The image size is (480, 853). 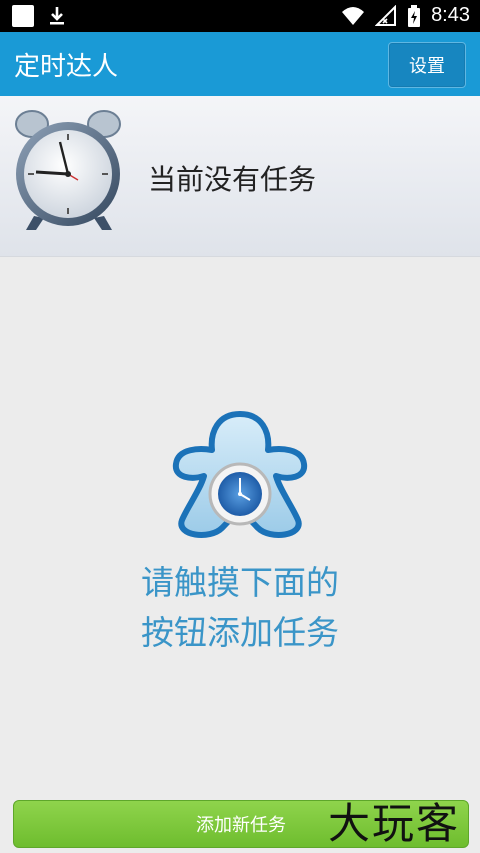 I want to click on battery-icon, so click(x=414, y=15).